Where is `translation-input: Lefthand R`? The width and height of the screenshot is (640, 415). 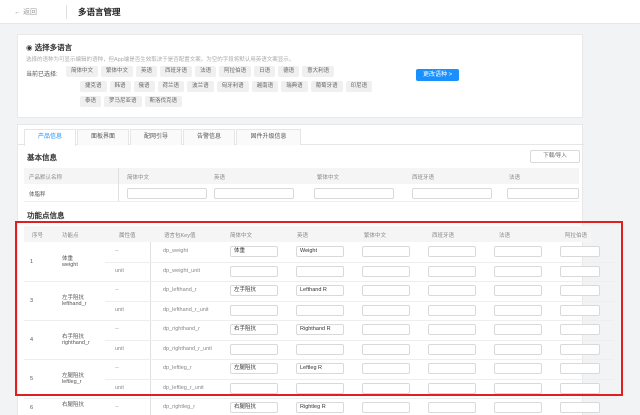
translation-input: Lefthand R is located at coordinates (320, 290).